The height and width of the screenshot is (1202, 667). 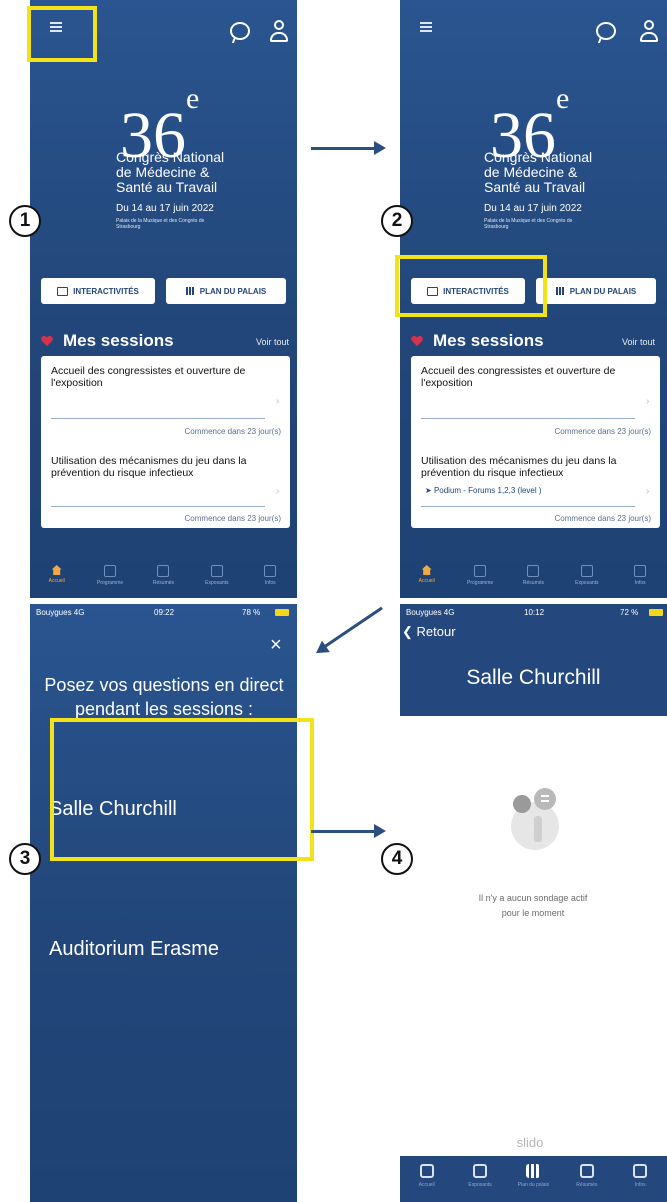 I want to click on step-badge-3: 3, so click(x=25, y=859).